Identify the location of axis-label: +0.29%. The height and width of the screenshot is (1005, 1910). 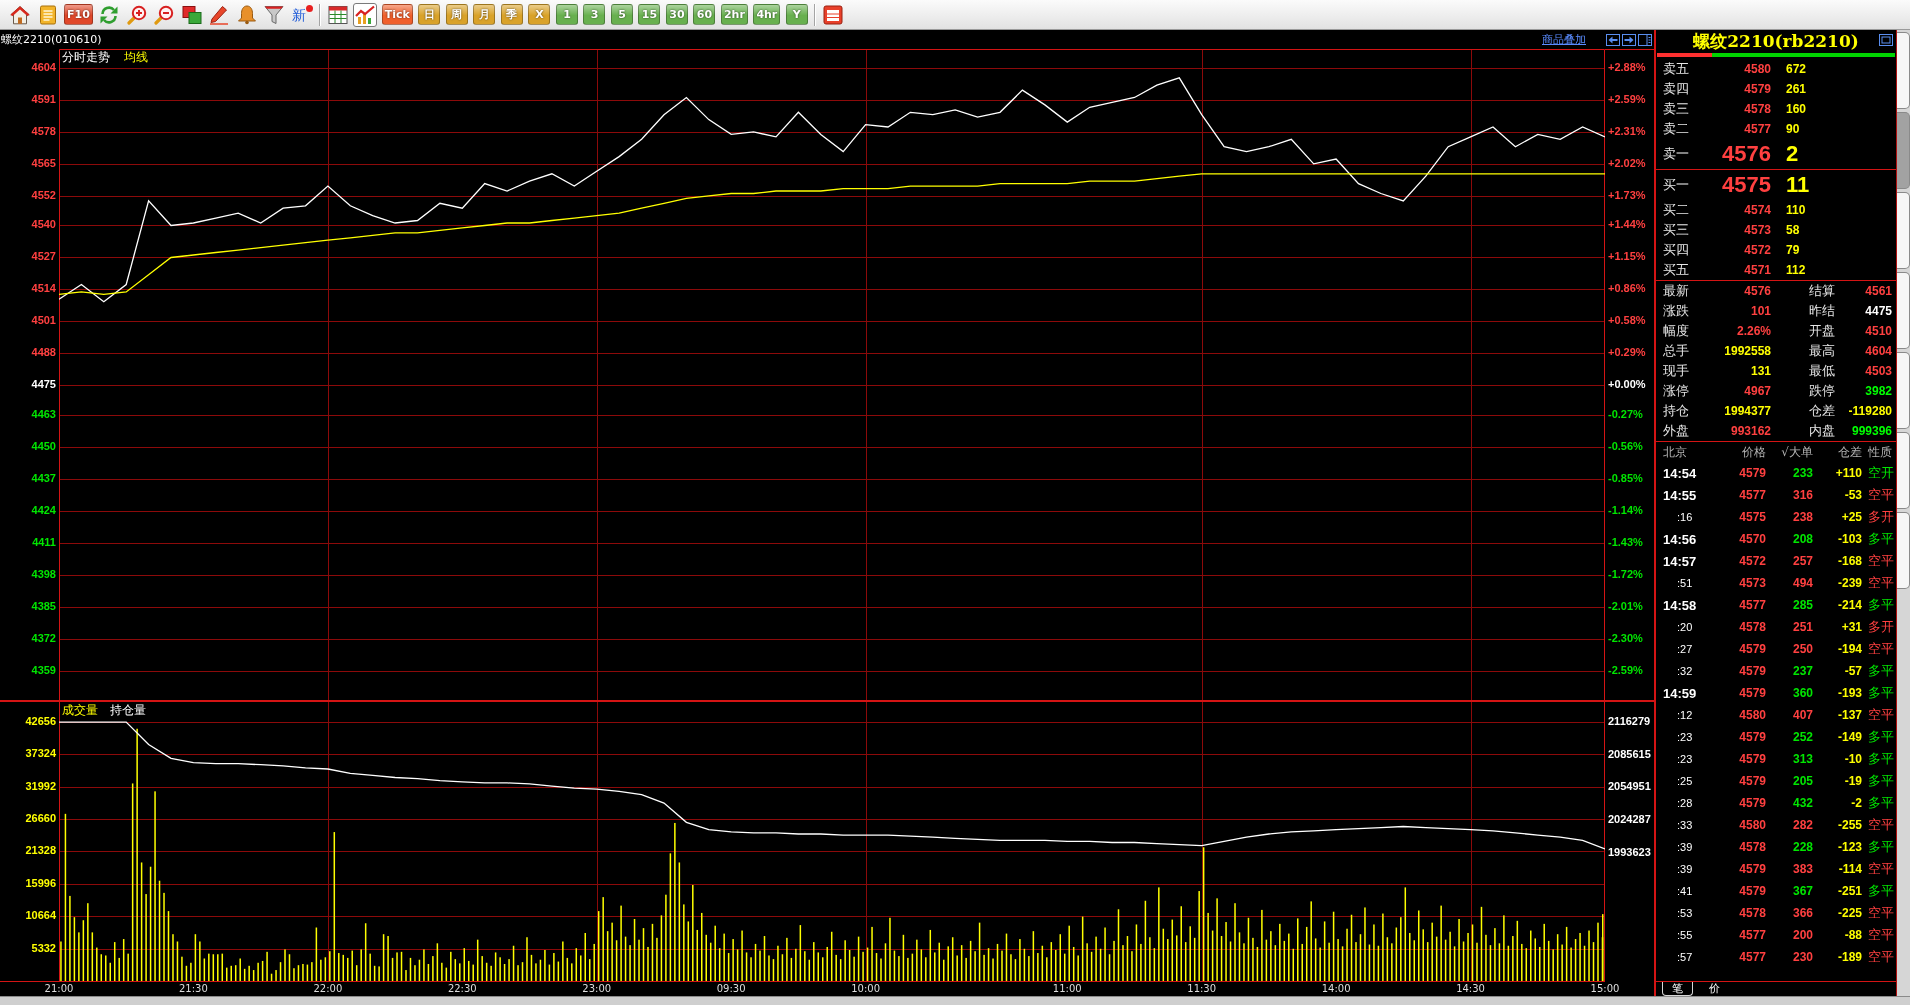
(1627, 353).